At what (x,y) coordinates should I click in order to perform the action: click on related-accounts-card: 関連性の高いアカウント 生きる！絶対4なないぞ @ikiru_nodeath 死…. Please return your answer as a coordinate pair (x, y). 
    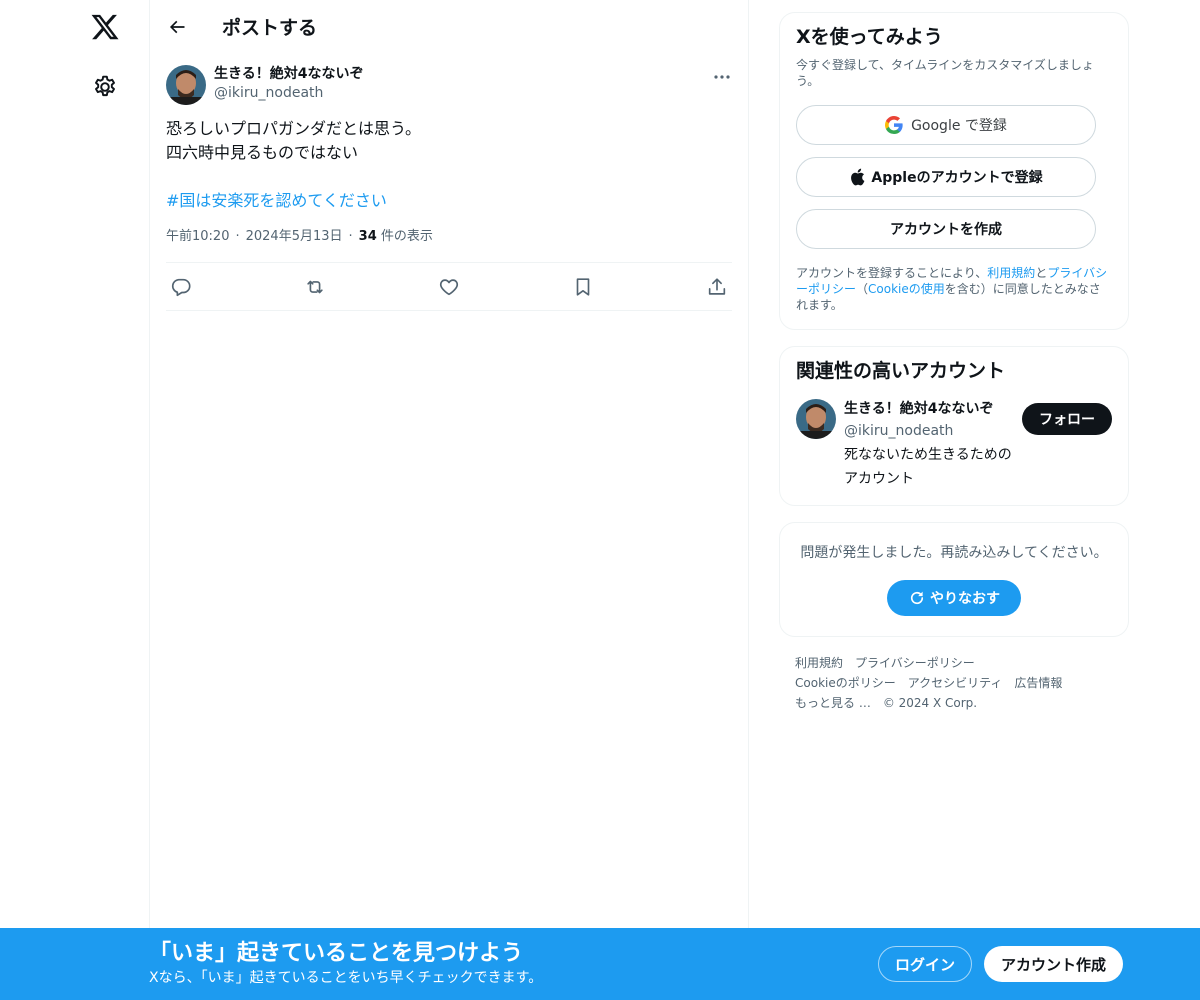
    Looking at the image, I should click on (954, 426).